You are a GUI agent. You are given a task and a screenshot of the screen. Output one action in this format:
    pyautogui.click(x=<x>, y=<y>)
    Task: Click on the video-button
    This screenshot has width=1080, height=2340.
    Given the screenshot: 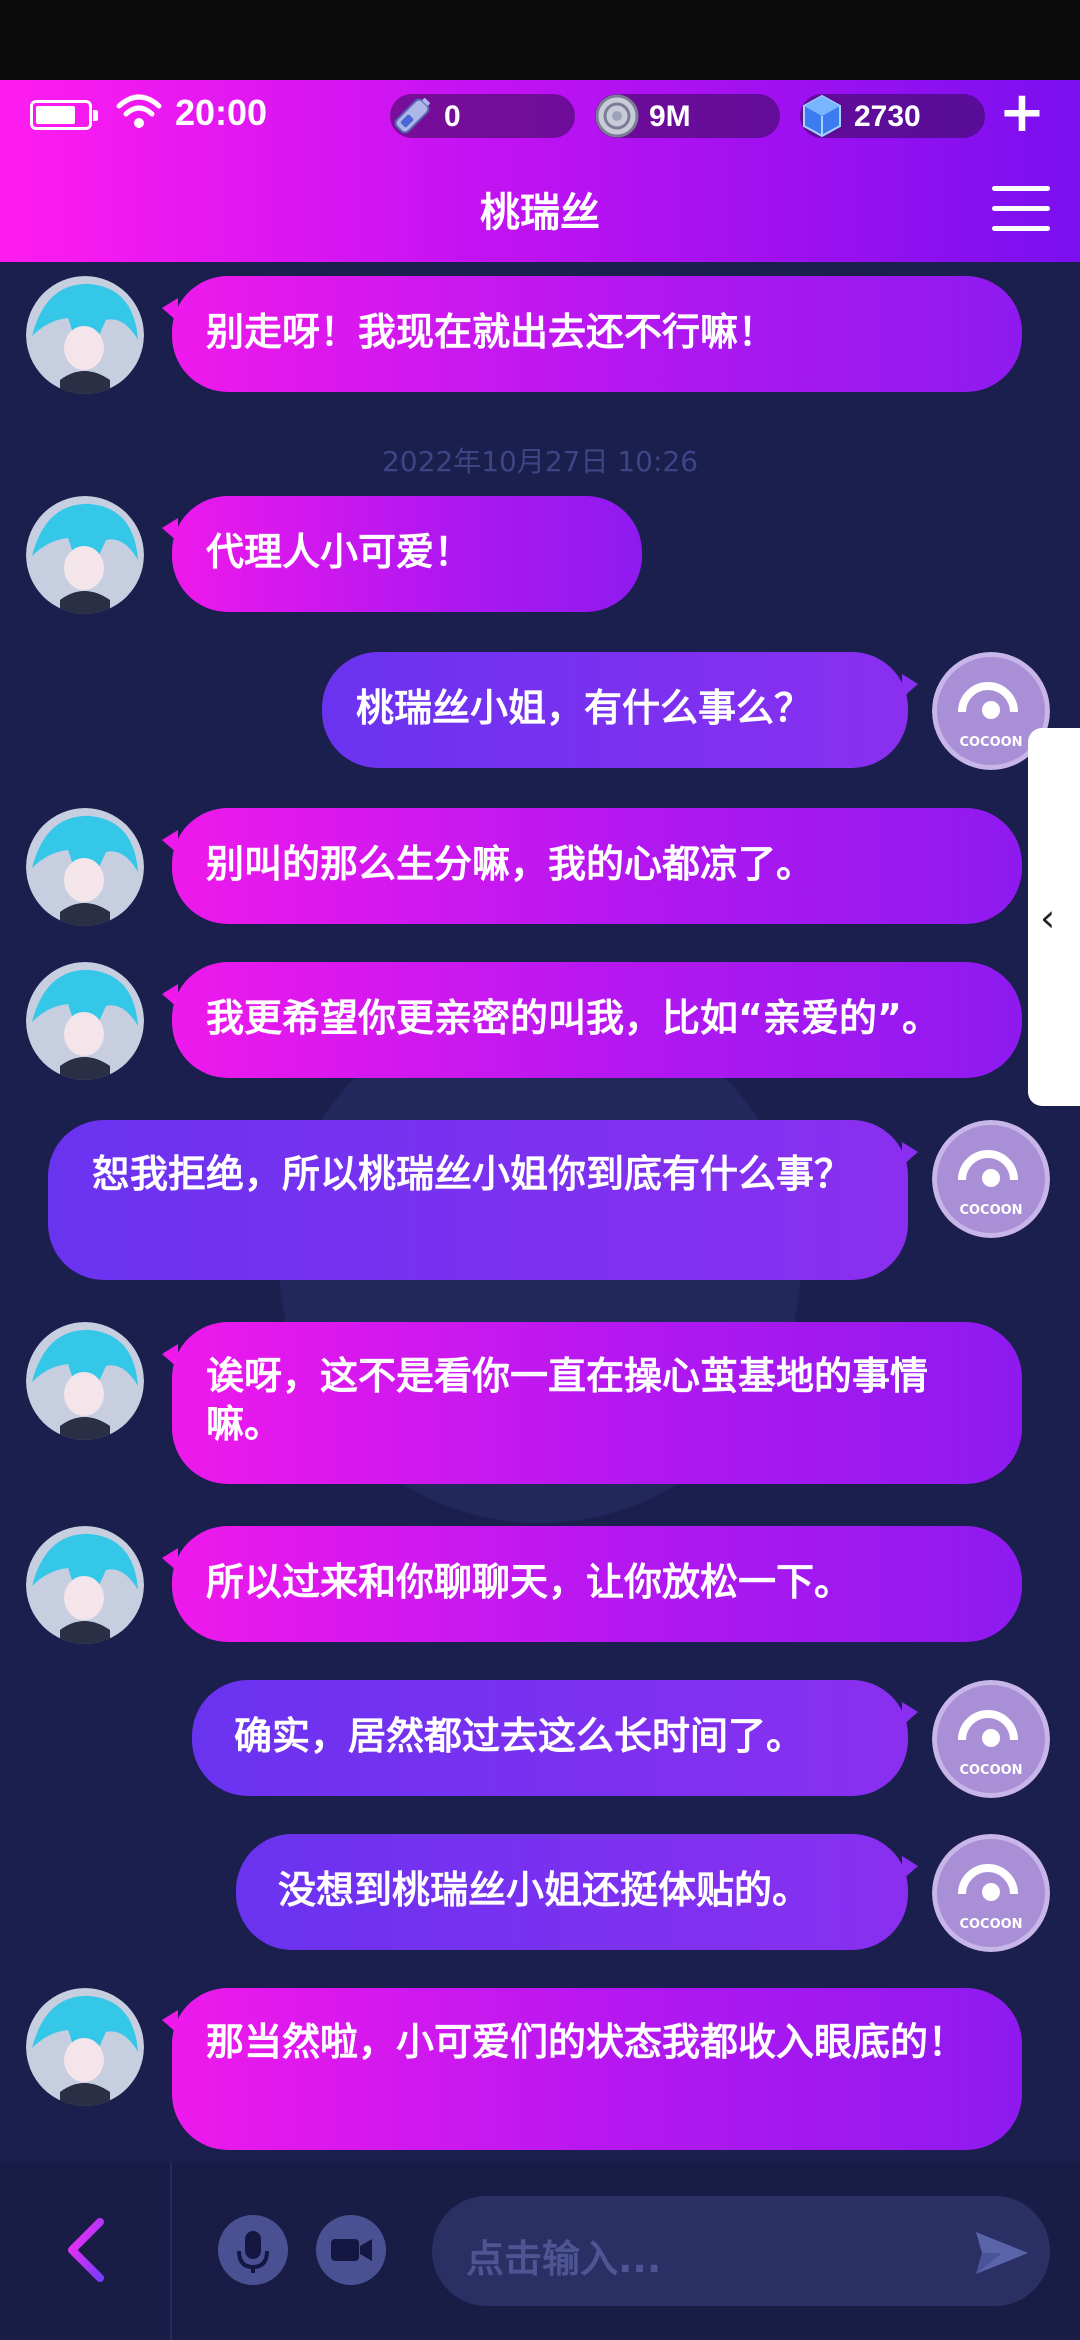 What is the action you would take?
    pyautogui.click(x=351, y=2250)
    